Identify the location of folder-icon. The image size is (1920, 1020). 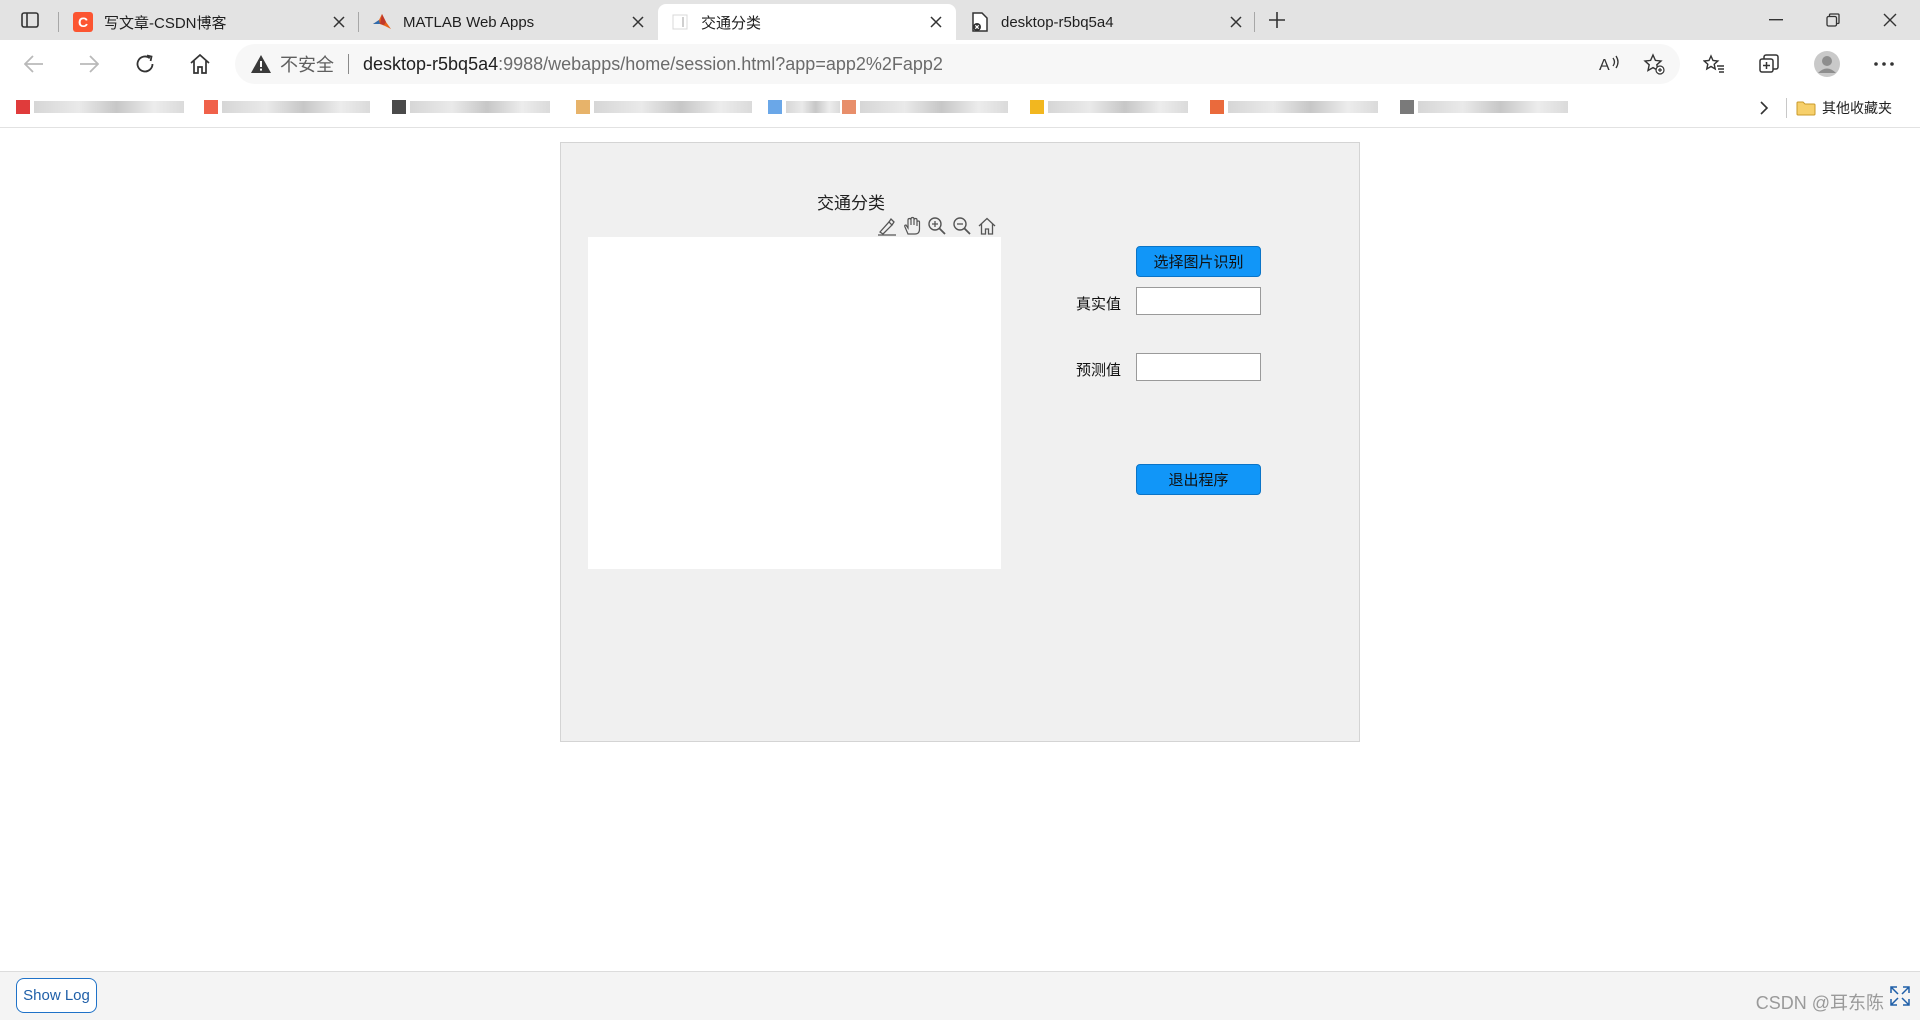
(1806, 108).